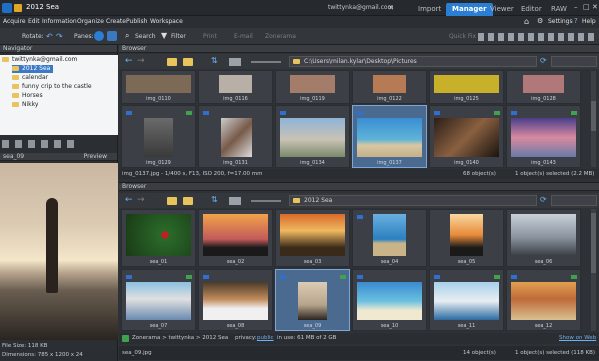 The width and height of the screenshot is (599, 361). I want to click on email-button: E-mail, so click(243, 36).